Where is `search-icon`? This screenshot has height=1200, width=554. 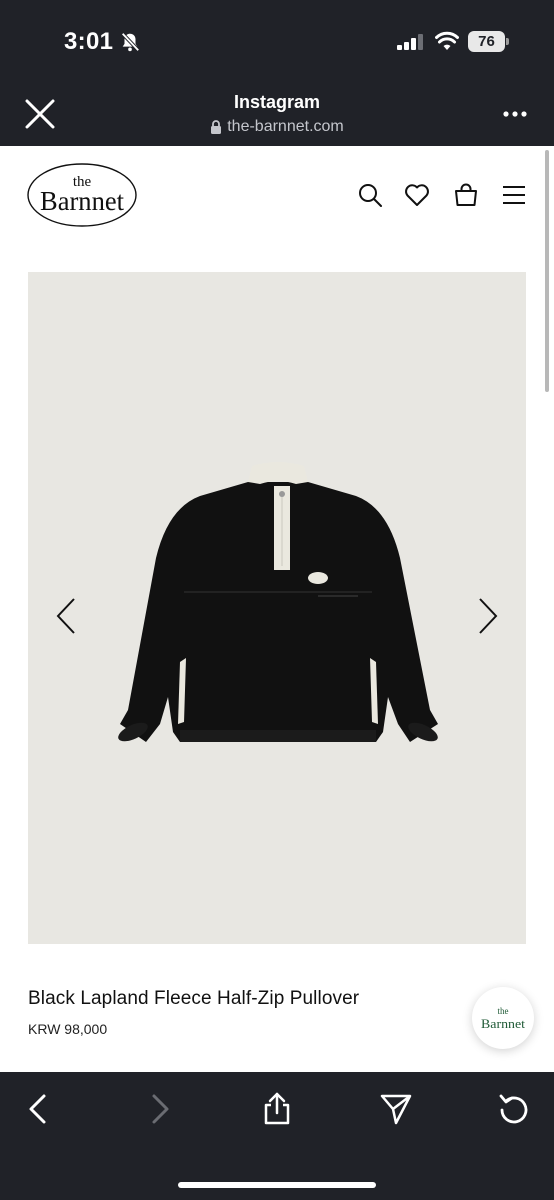 search-icon is located at coordinates (370, 195).